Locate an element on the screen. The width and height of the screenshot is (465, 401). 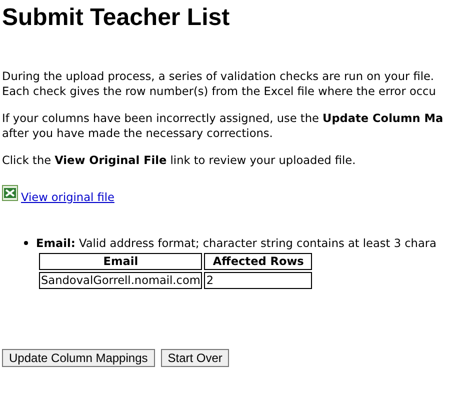
page-title: Submit Teacher List is located at coordinates (116, 18).